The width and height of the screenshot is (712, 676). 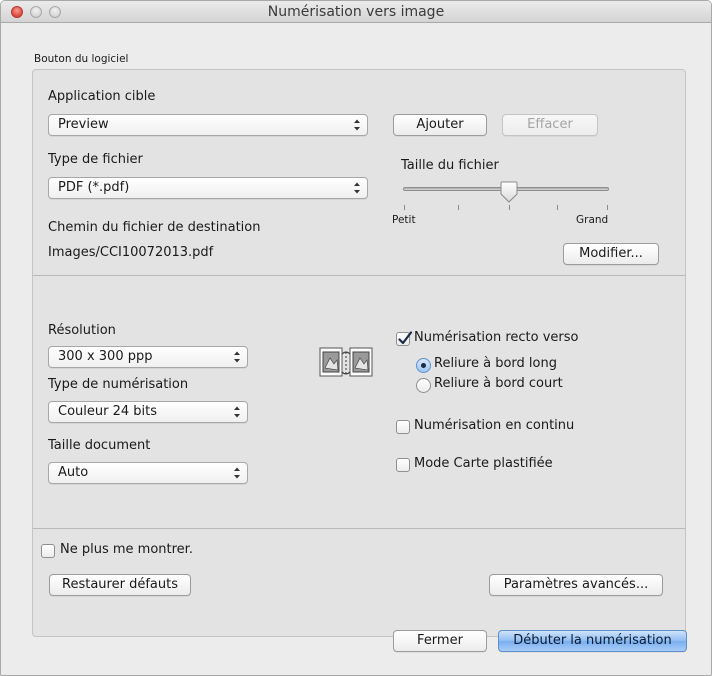 I want to click on document-size-popup: Auto, so click(x=148, y=473).